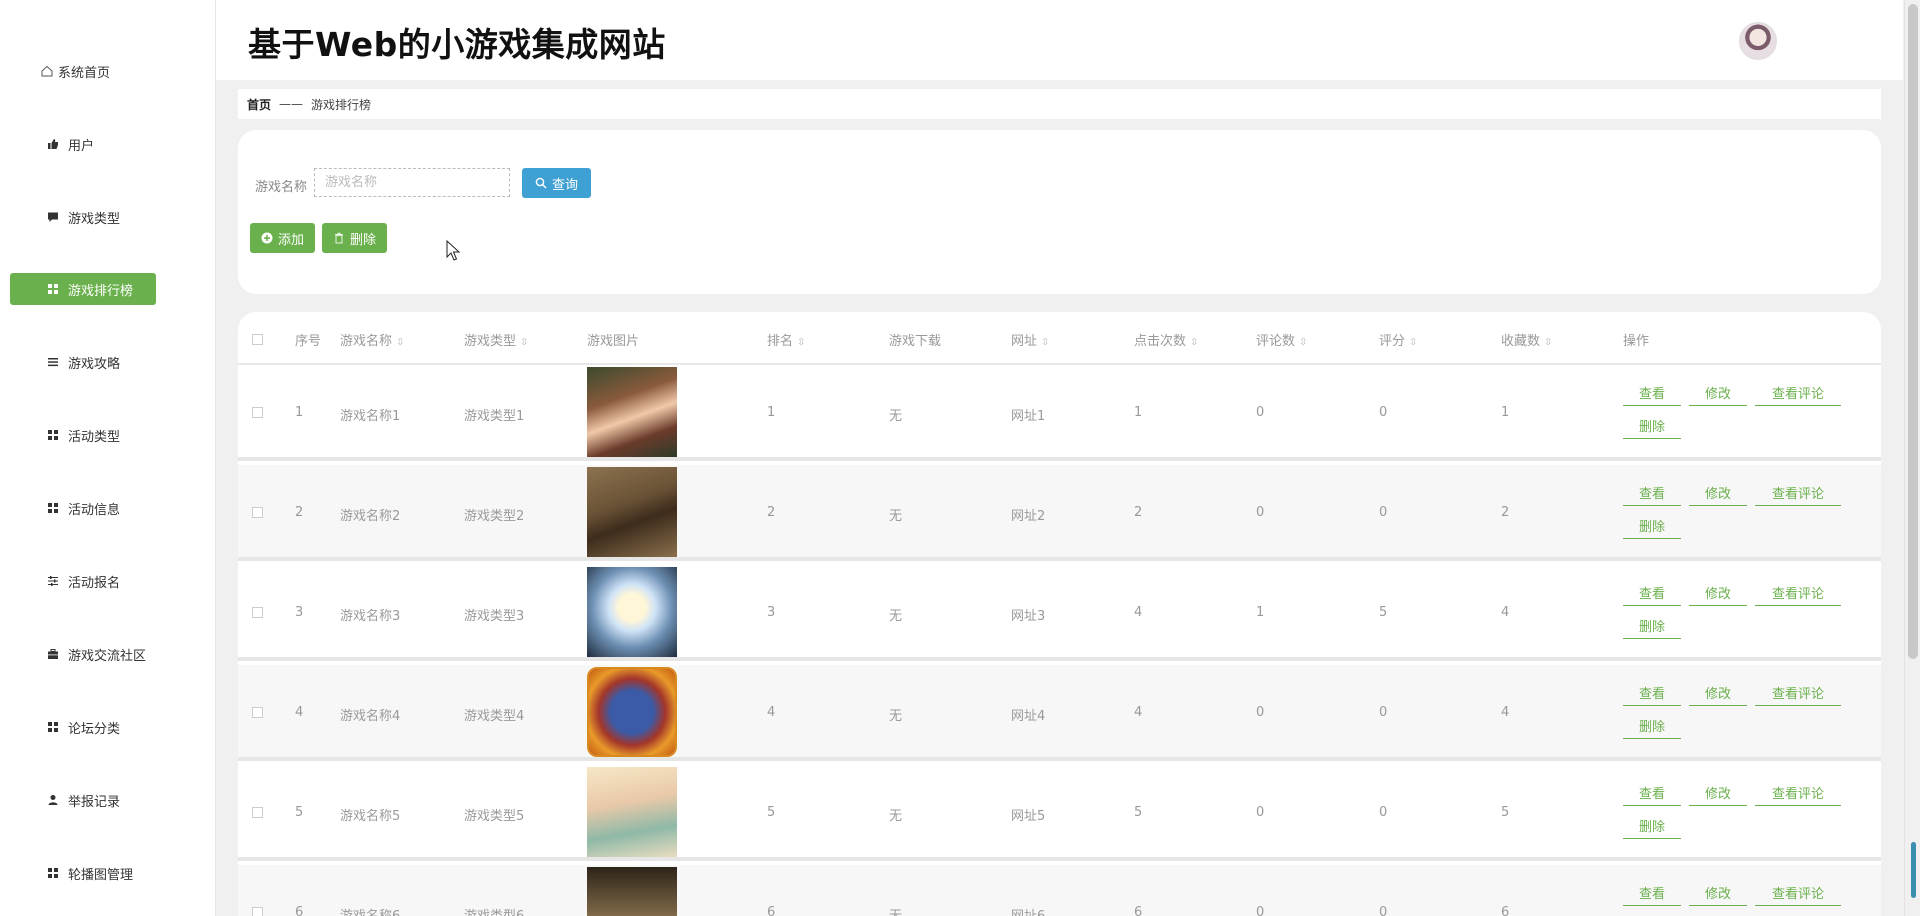 This screenshot has width=1920, height=916. What do you see at coordinates (53, 144) in the screenshot?
I see `thumb-icon` at bounding box center [53, 144].